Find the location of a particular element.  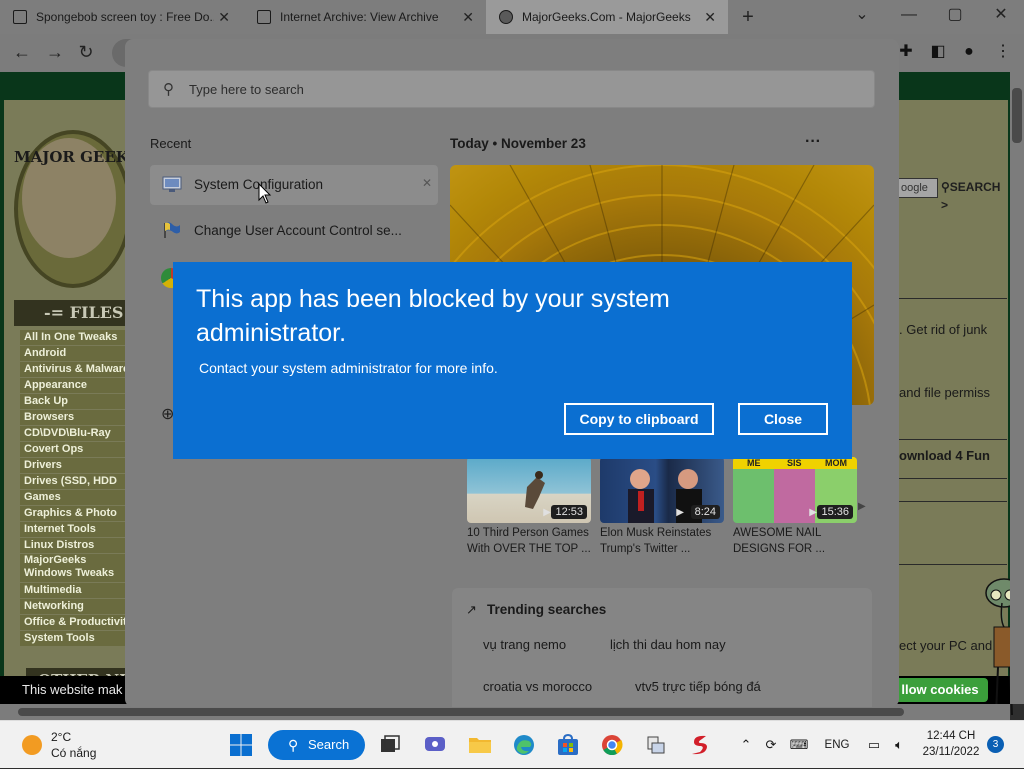

menu-item: MajorGeeks Windows Tweaks is located at coordinates (74, 568).